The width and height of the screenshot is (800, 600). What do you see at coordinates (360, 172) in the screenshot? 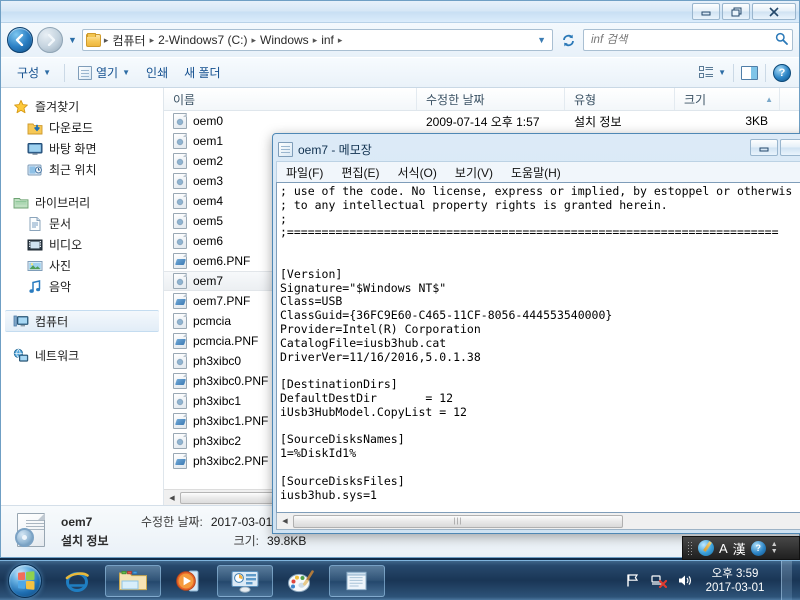
I see `menu-edit: 편집(E)` at bounding box center [360, 172].